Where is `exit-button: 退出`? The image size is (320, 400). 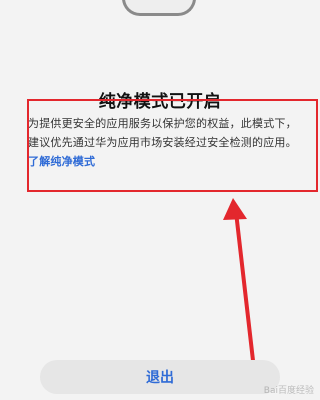
exit-button: 退出 is located at coordinates (160, 377).